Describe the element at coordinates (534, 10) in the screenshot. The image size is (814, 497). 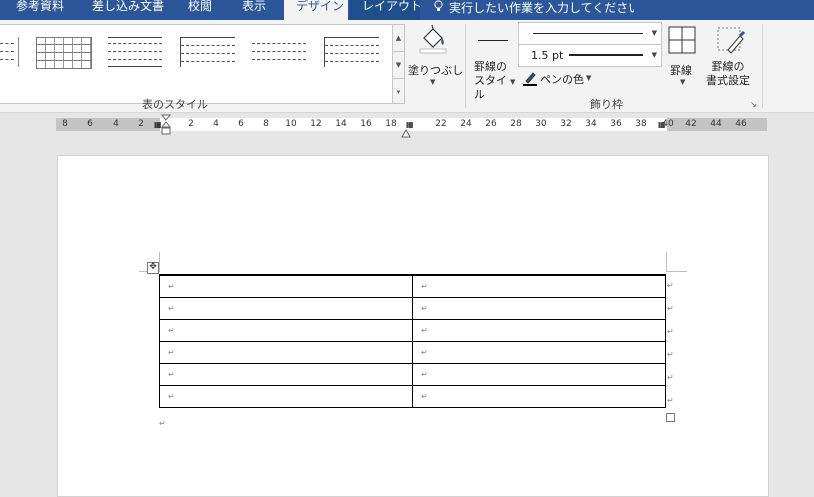
I see `tell-me-search: 実行したい作業を入力してください` at that location.